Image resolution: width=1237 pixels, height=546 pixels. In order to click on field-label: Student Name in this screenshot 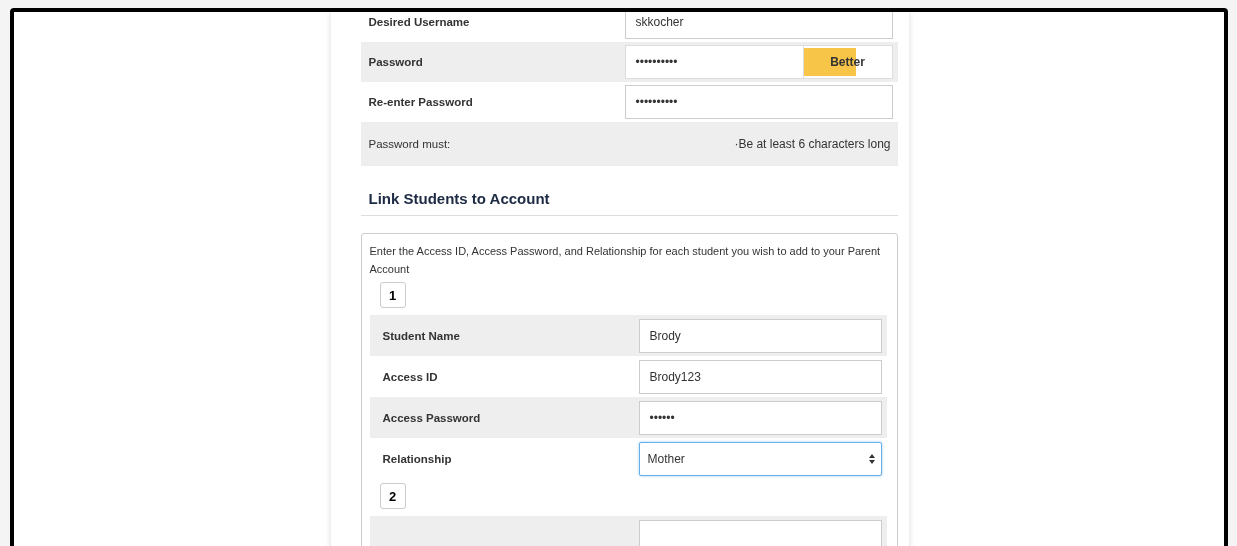, I will do `click(421, 335)`.